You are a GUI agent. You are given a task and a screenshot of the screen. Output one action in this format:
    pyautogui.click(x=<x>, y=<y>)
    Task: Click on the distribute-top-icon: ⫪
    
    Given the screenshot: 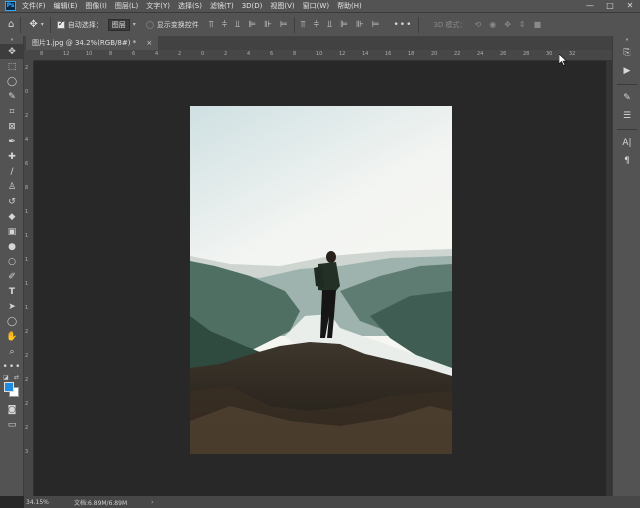 What is the action you would take?
    pyautogui.click(x=303, y=25)
    